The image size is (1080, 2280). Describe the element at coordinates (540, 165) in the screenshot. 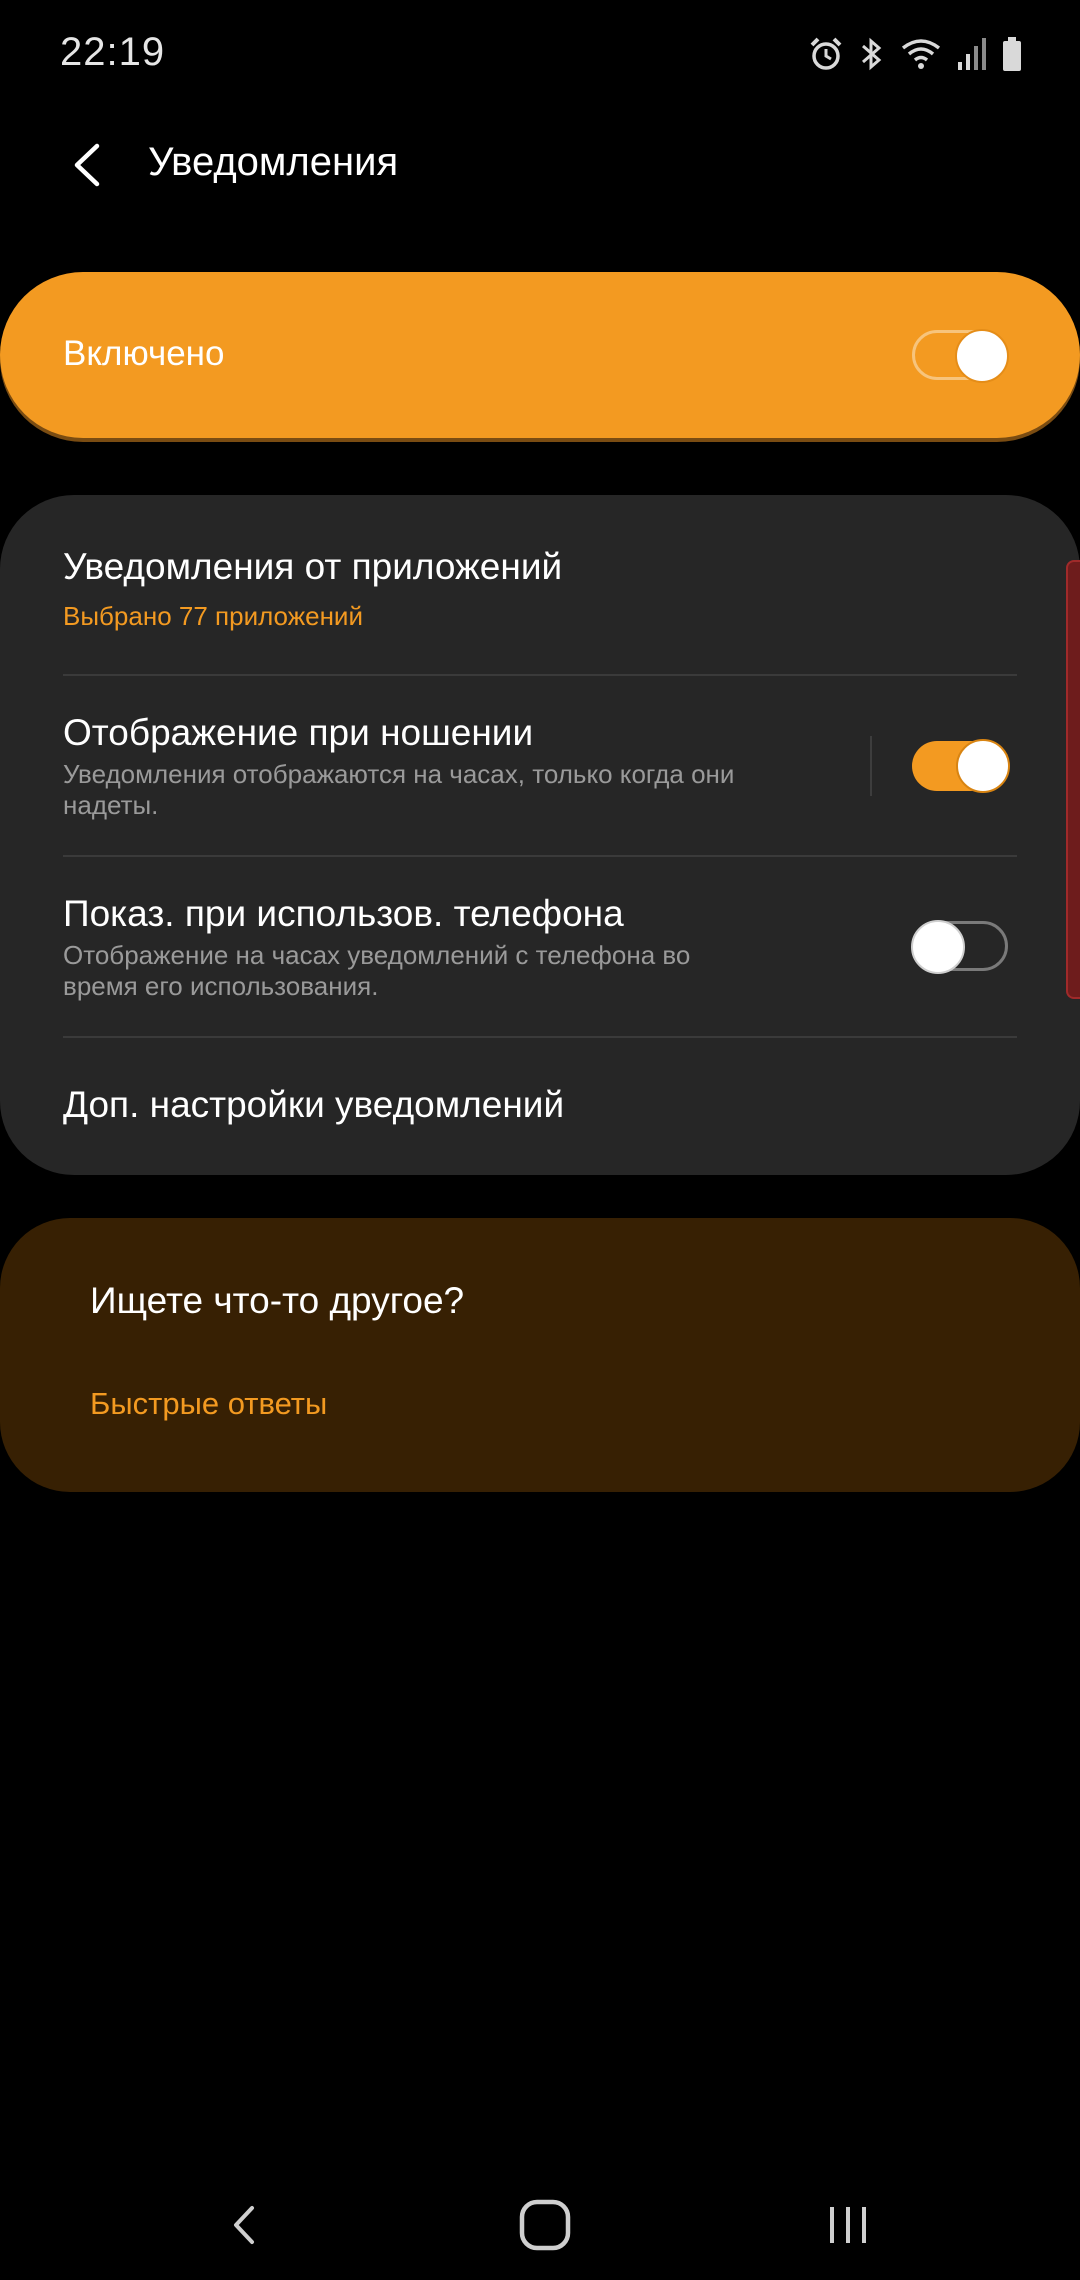

I see `app-bar: Уведомления` at that location.